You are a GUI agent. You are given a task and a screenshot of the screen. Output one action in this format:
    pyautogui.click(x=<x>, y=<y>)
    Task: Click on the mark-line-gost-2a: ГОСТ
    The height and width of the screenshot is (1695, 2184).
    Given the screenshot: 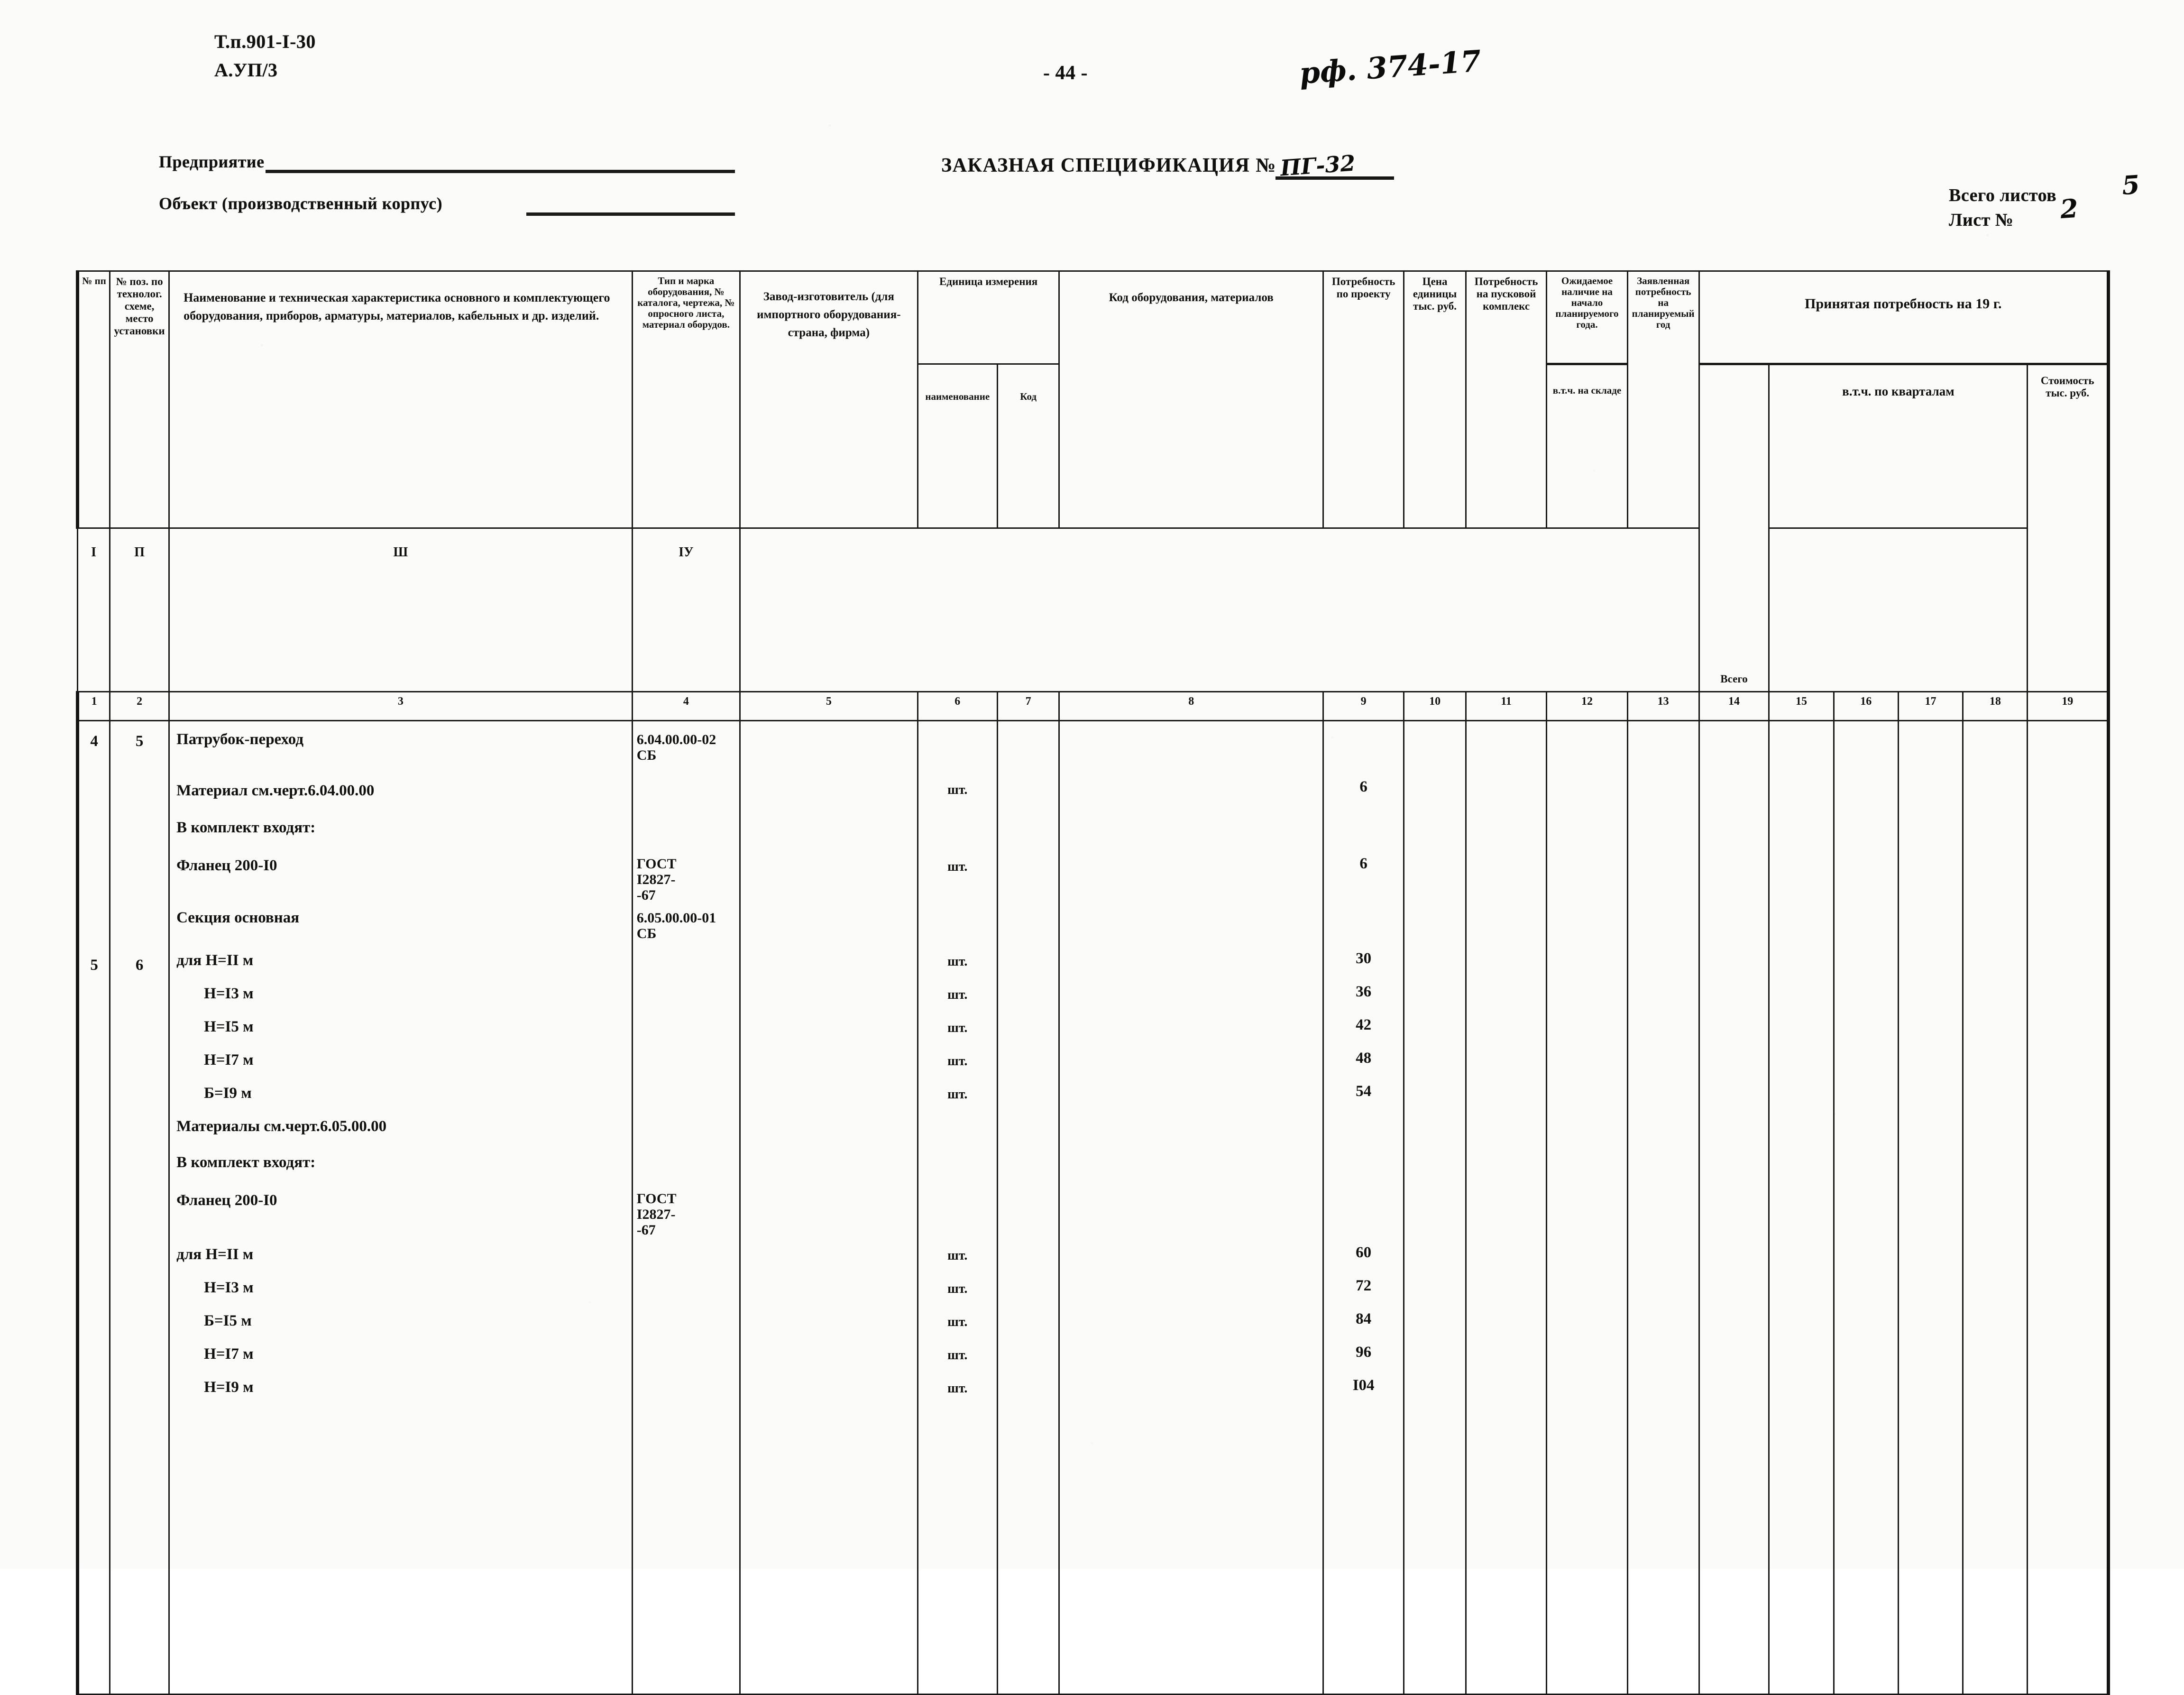 What is the action you would take?
    pyautogui.click(x=656, y=1199)
    